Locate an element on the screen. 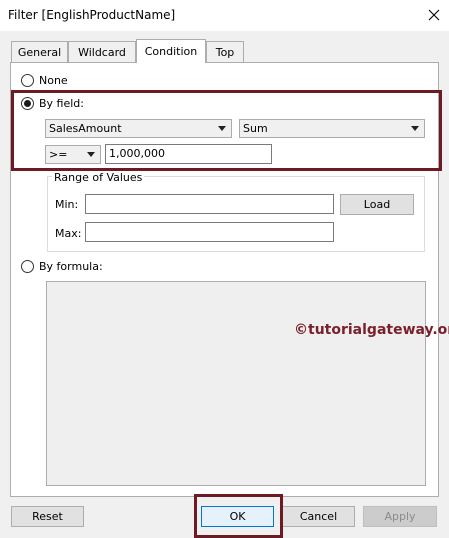 The height and width of the screenshot is (538, 449). cancel-button: Cancel is located at coordinates (318, 516).